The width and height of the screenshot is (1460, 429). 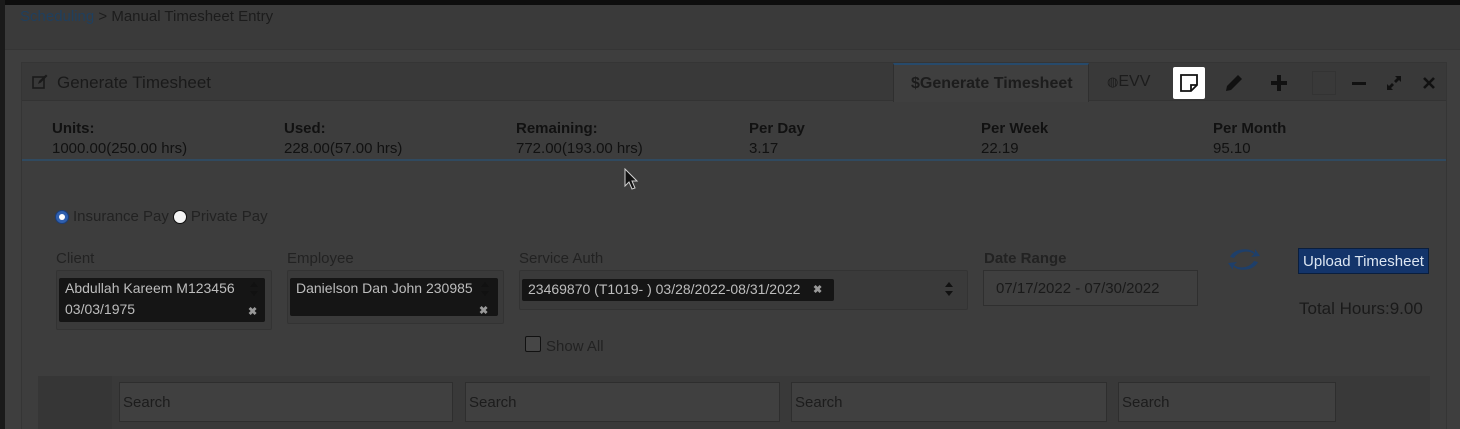 What do you see at coordinates (254, 290) in the screenshot?
I see `client-select-arrows-icon` at bounding box center [254, 290].